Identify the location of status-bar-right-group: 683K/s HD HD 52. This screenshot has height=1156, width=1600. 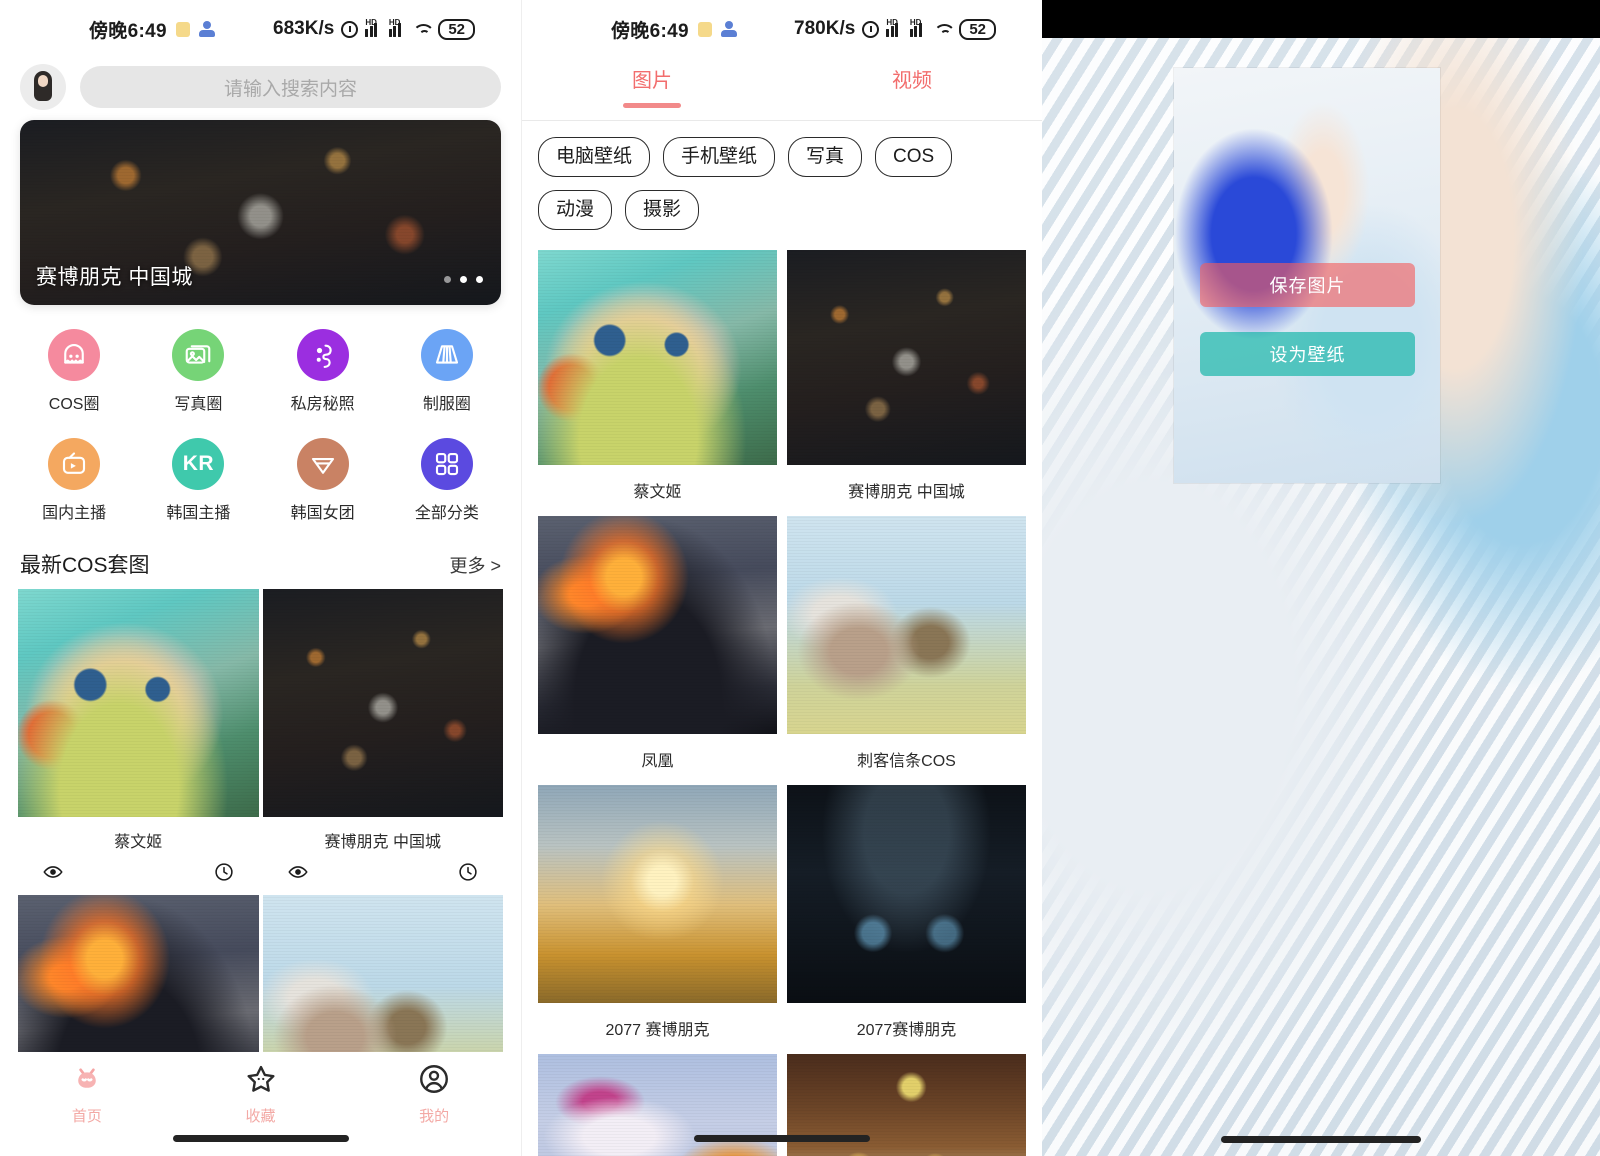
(374, 29).